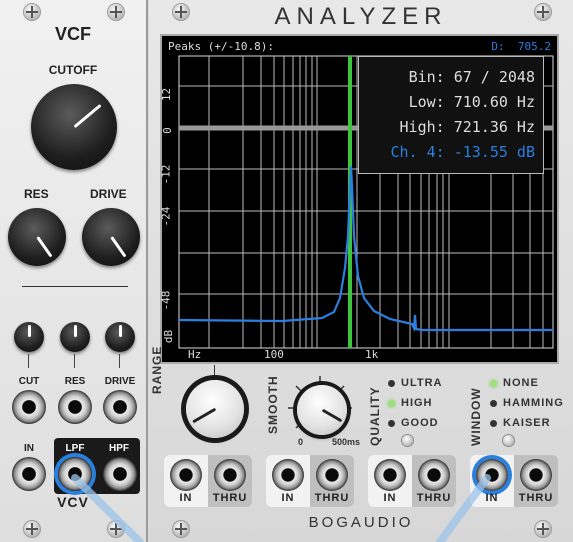 The height and width of the screenshot is (542, 573). Describe the element at coordinates (375, 416) in the screenshot. I see `quality-label: QUALITY` at that location.